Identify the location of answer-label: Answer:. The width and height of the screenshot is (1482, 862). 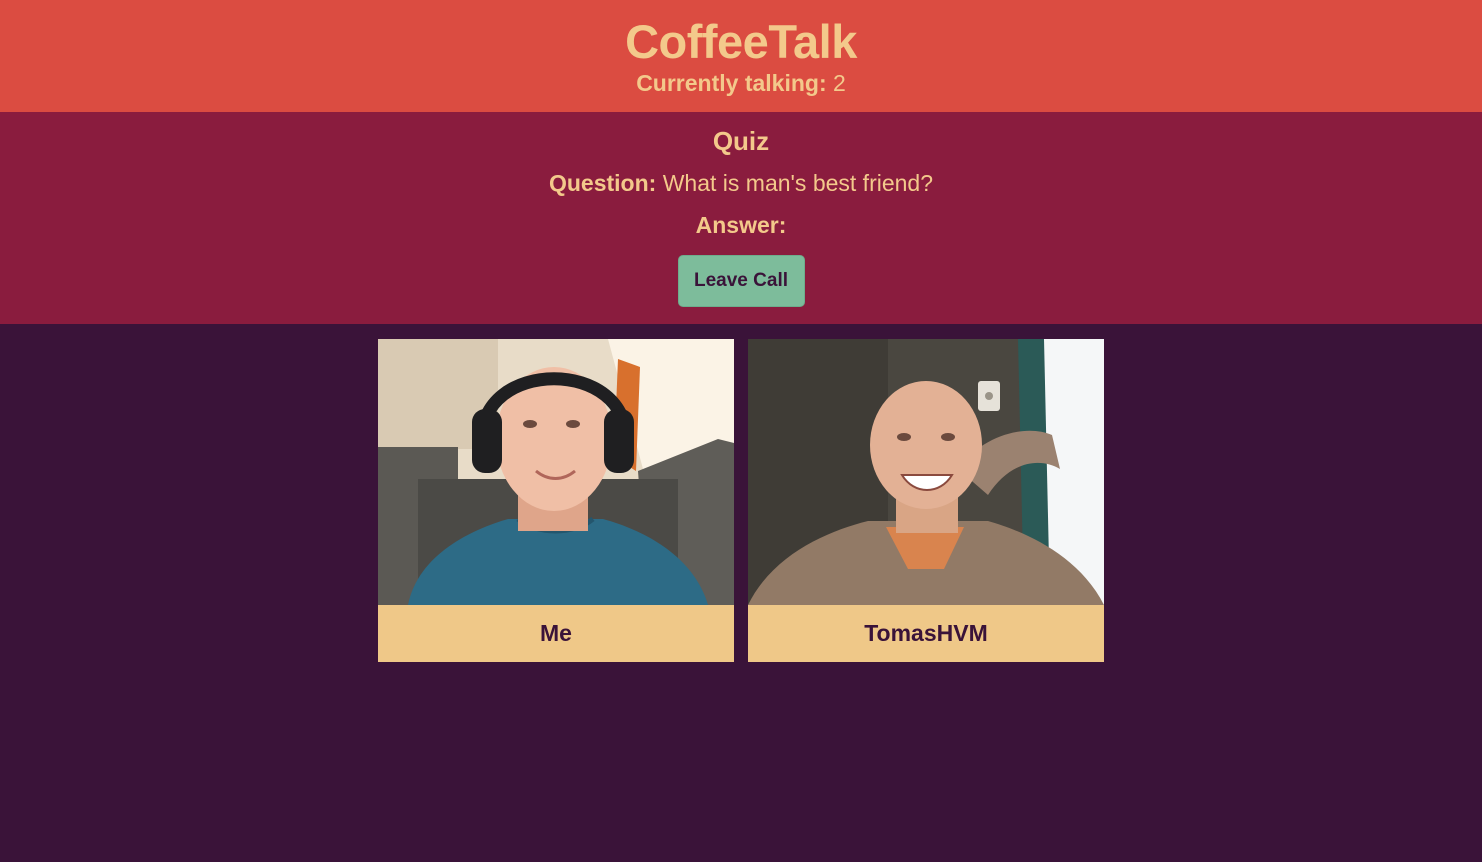
(741, 225).